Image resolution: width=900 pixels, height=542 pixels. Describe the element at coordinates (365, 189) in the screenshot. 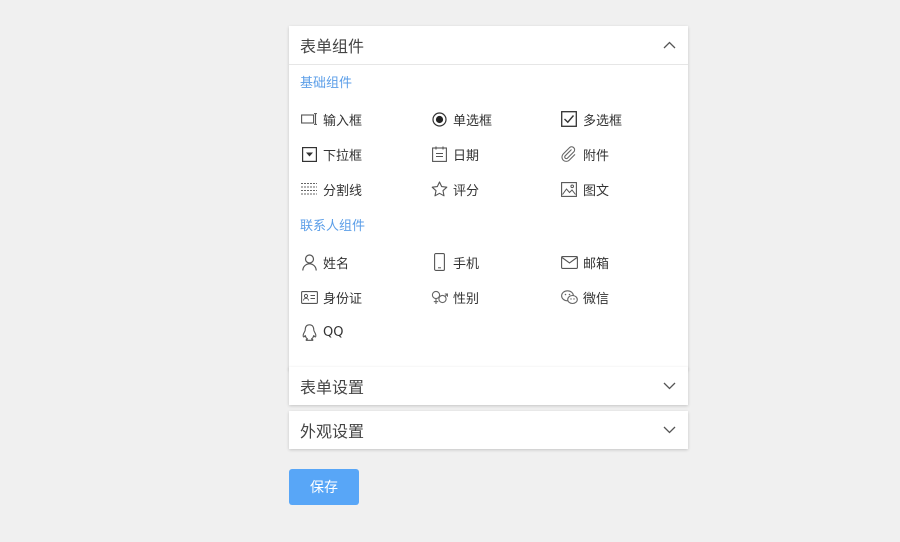

I see `component-divider: 分割线` at that location.